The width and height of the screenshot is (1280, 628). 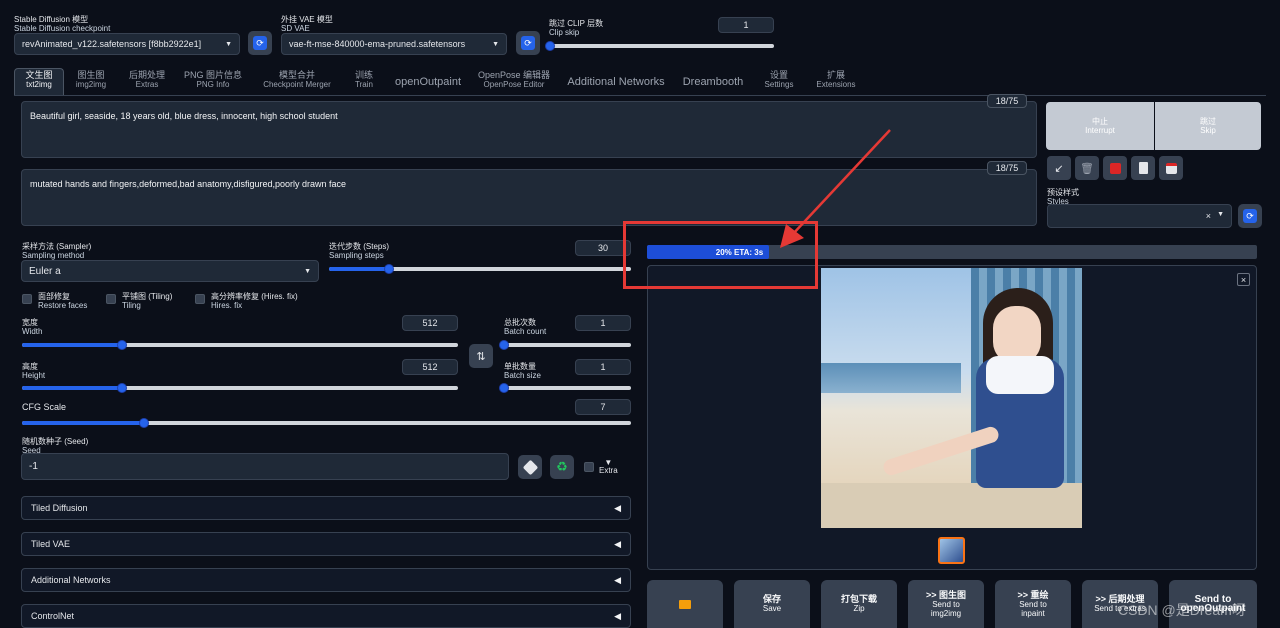 What do you see at coordinates (430, 323) in the screenshot?
I see `width-value: 512` at bounding box center [430, 323].